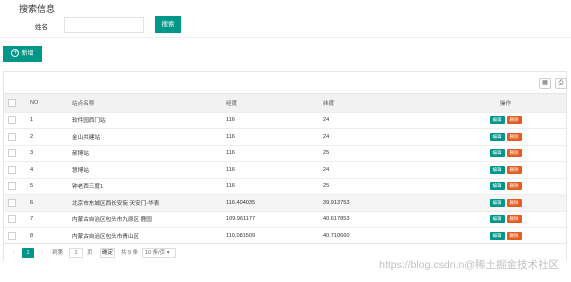 The height and width of the screenshot is (282, 571). What do you see at coordinates (382, 219) in the screenshot?
I see `cell-latitude: 40.617853` at bounding box center [382, 219].